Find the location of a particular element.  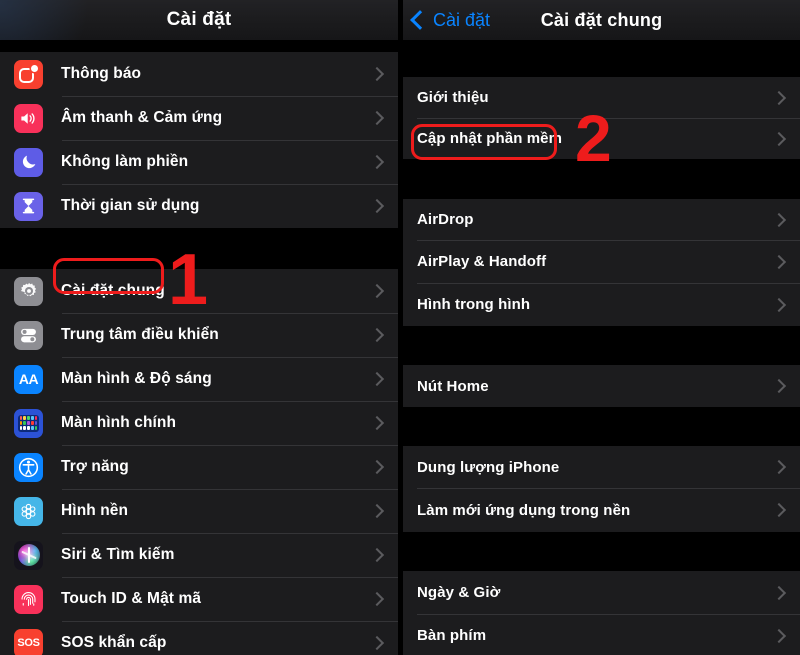

navbar-glow is located at coordinates (60, 20).